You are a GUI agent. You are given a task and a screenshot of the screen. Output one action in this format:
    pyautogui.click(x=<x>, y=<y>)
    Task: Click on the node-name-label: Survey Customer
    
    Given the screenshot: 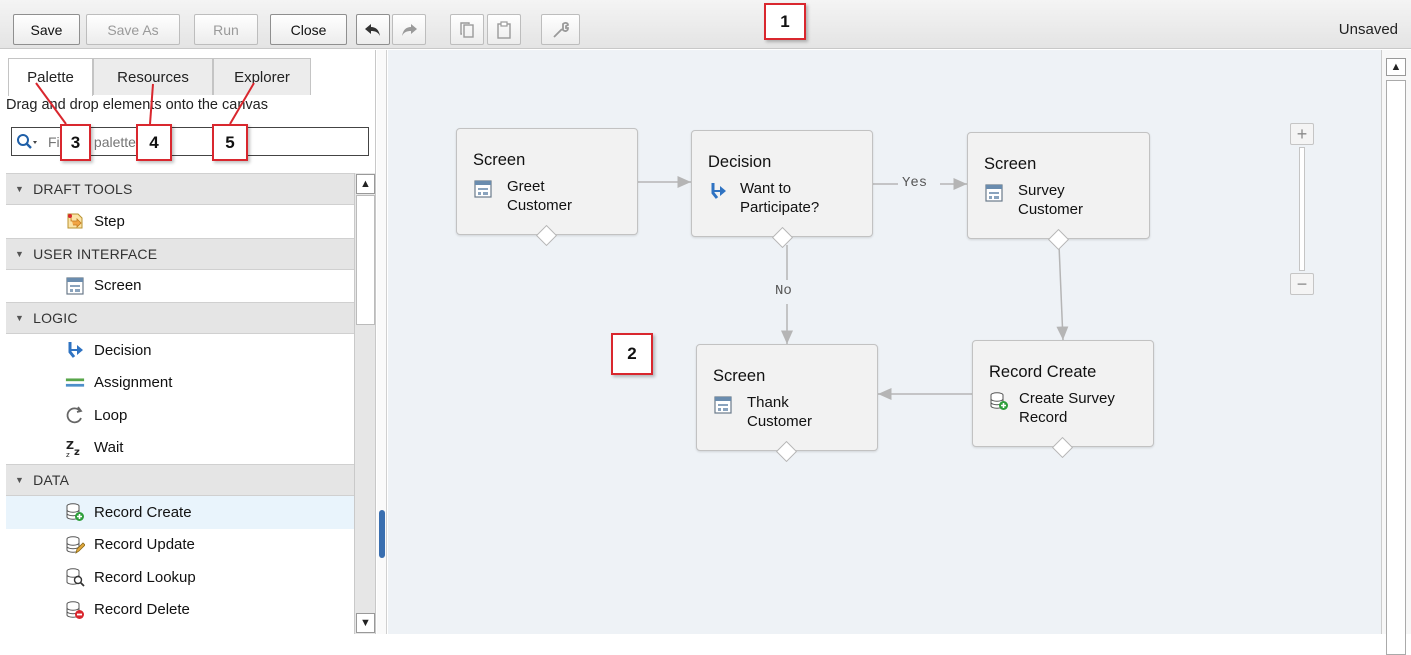 What is the action you would take?
    pyautogui.click(x=1051, y=200)
    